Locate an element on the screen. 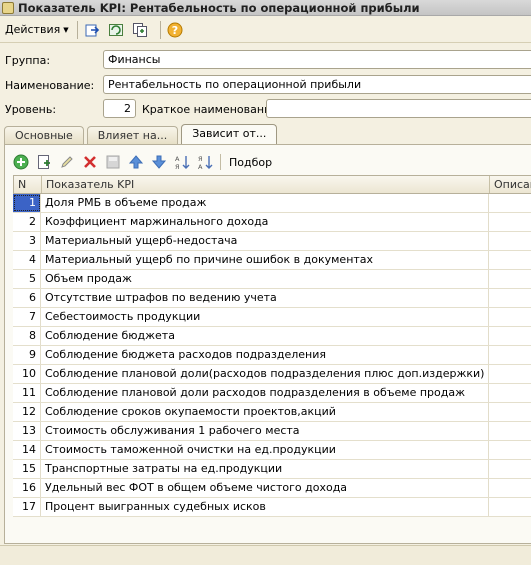  table-row: 7 Себестоимость продукции is located at coordinates (272, 317).